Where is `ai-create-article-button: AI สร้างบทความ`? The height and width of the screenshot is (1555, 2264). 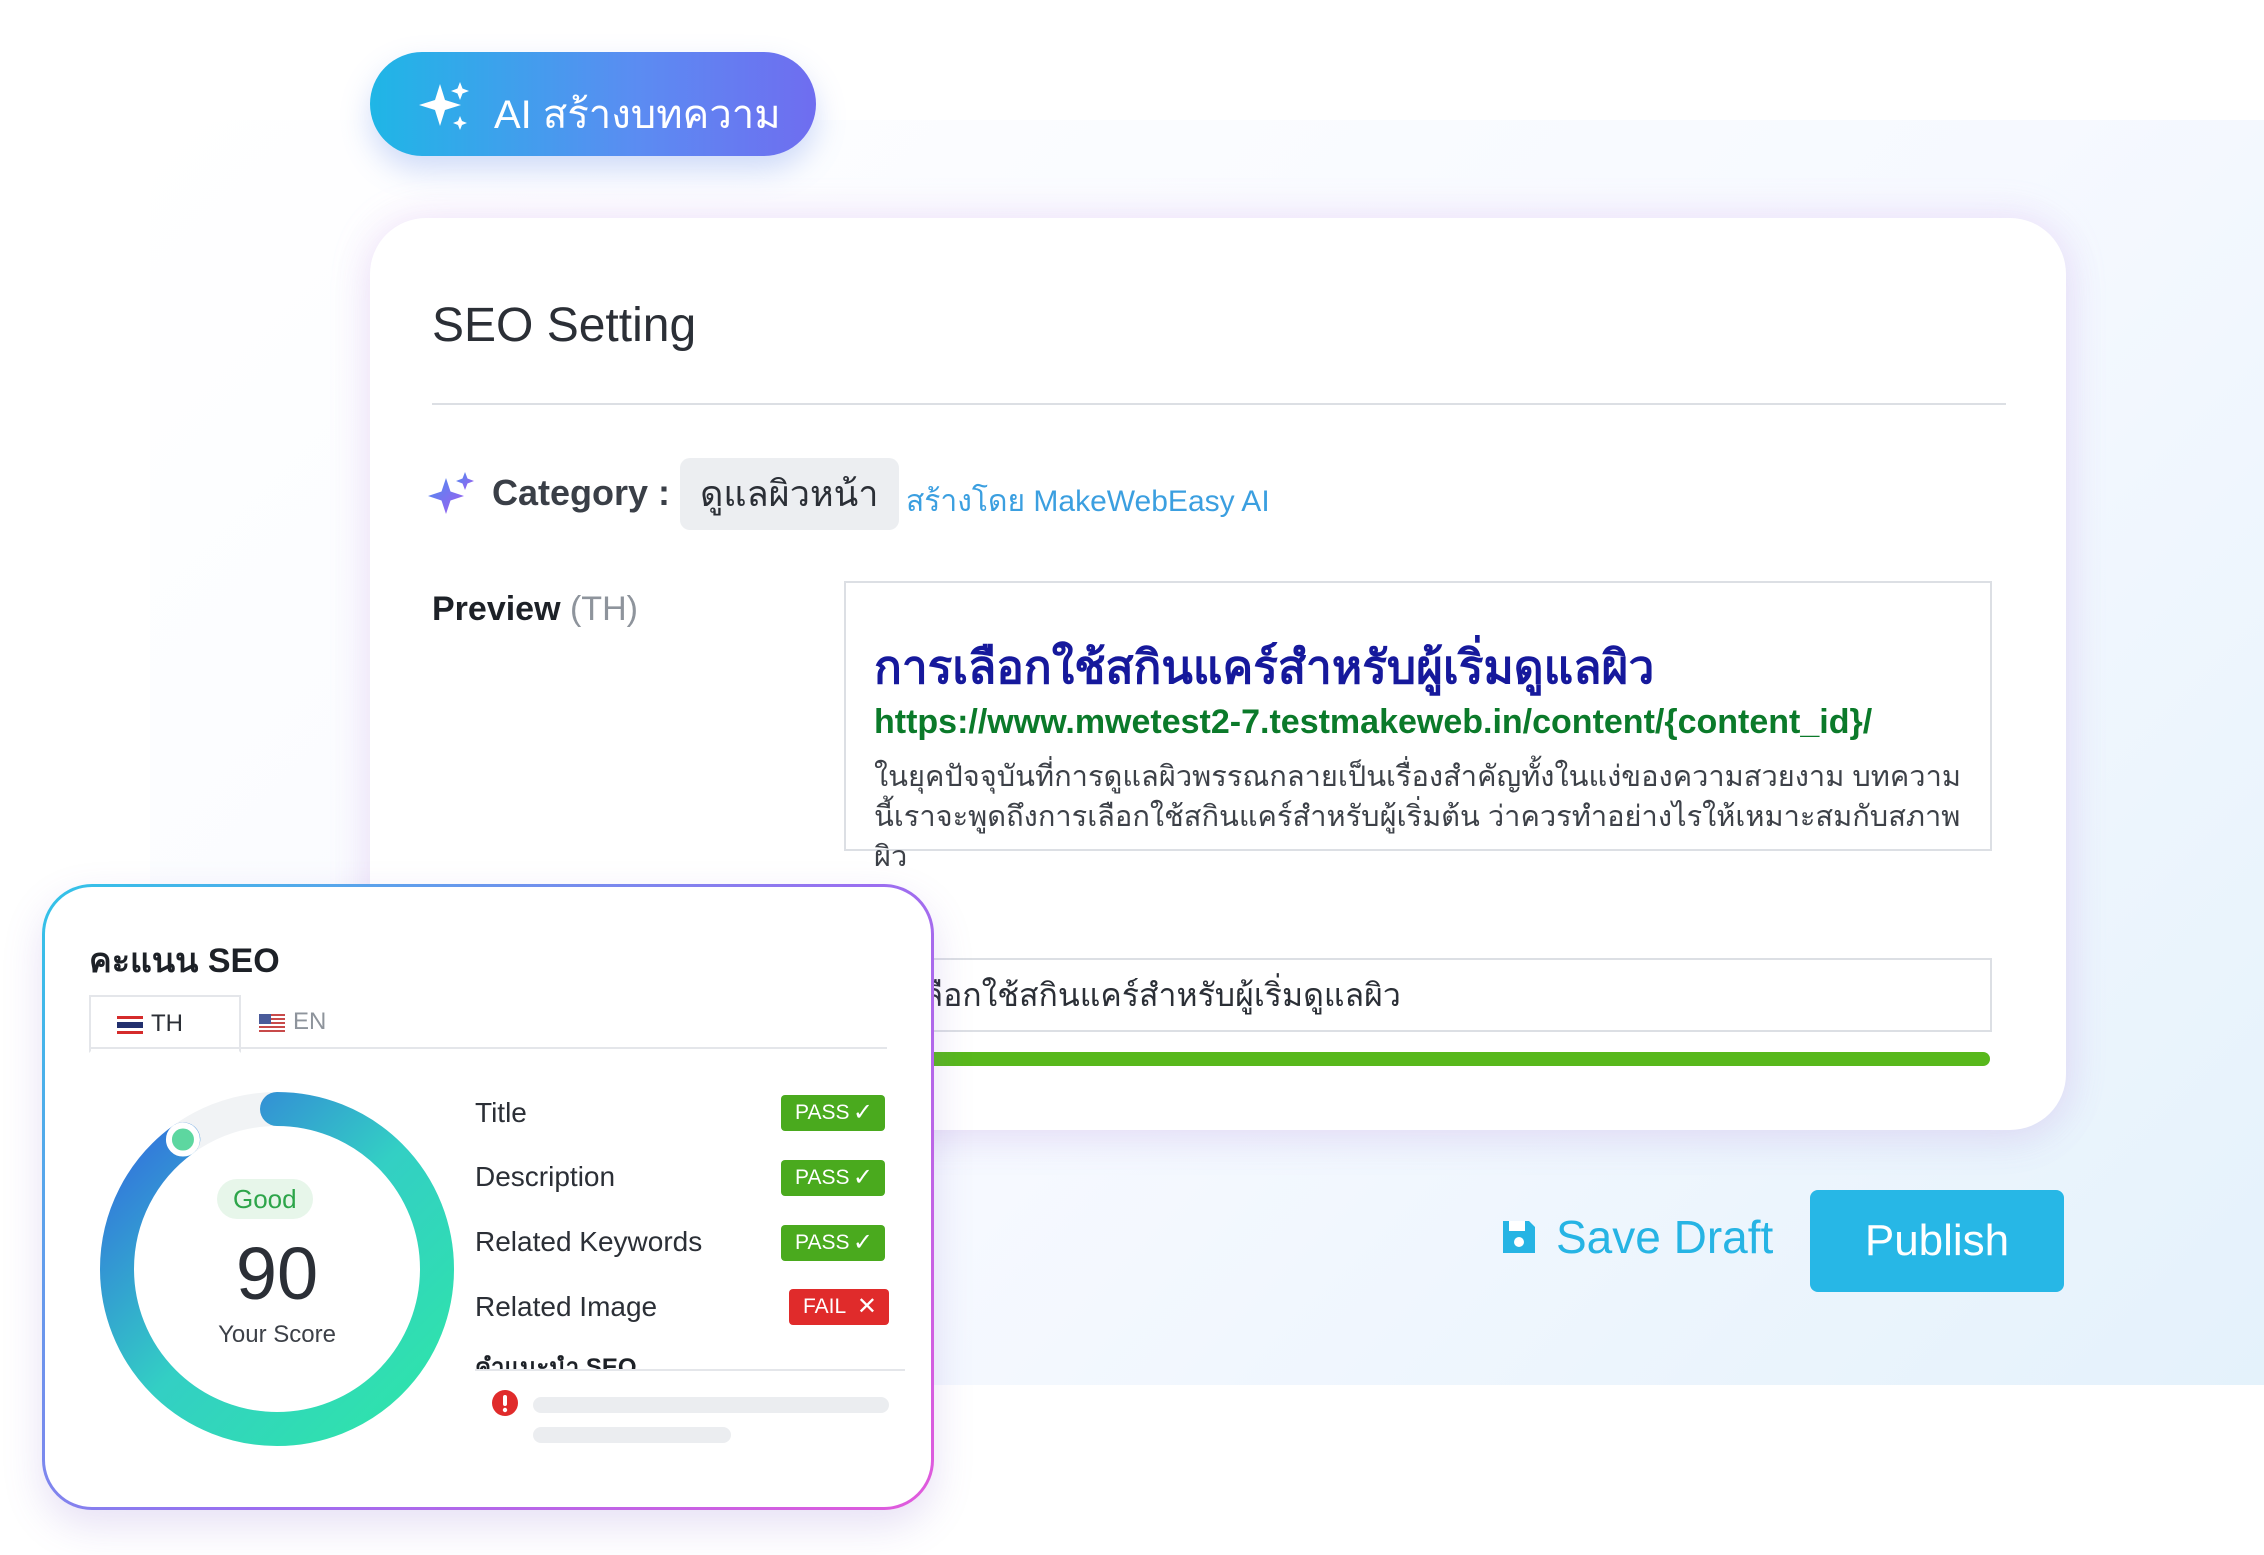 ai-create-article-button: AI สร้างบทความ is located at coordinates (593, 104).